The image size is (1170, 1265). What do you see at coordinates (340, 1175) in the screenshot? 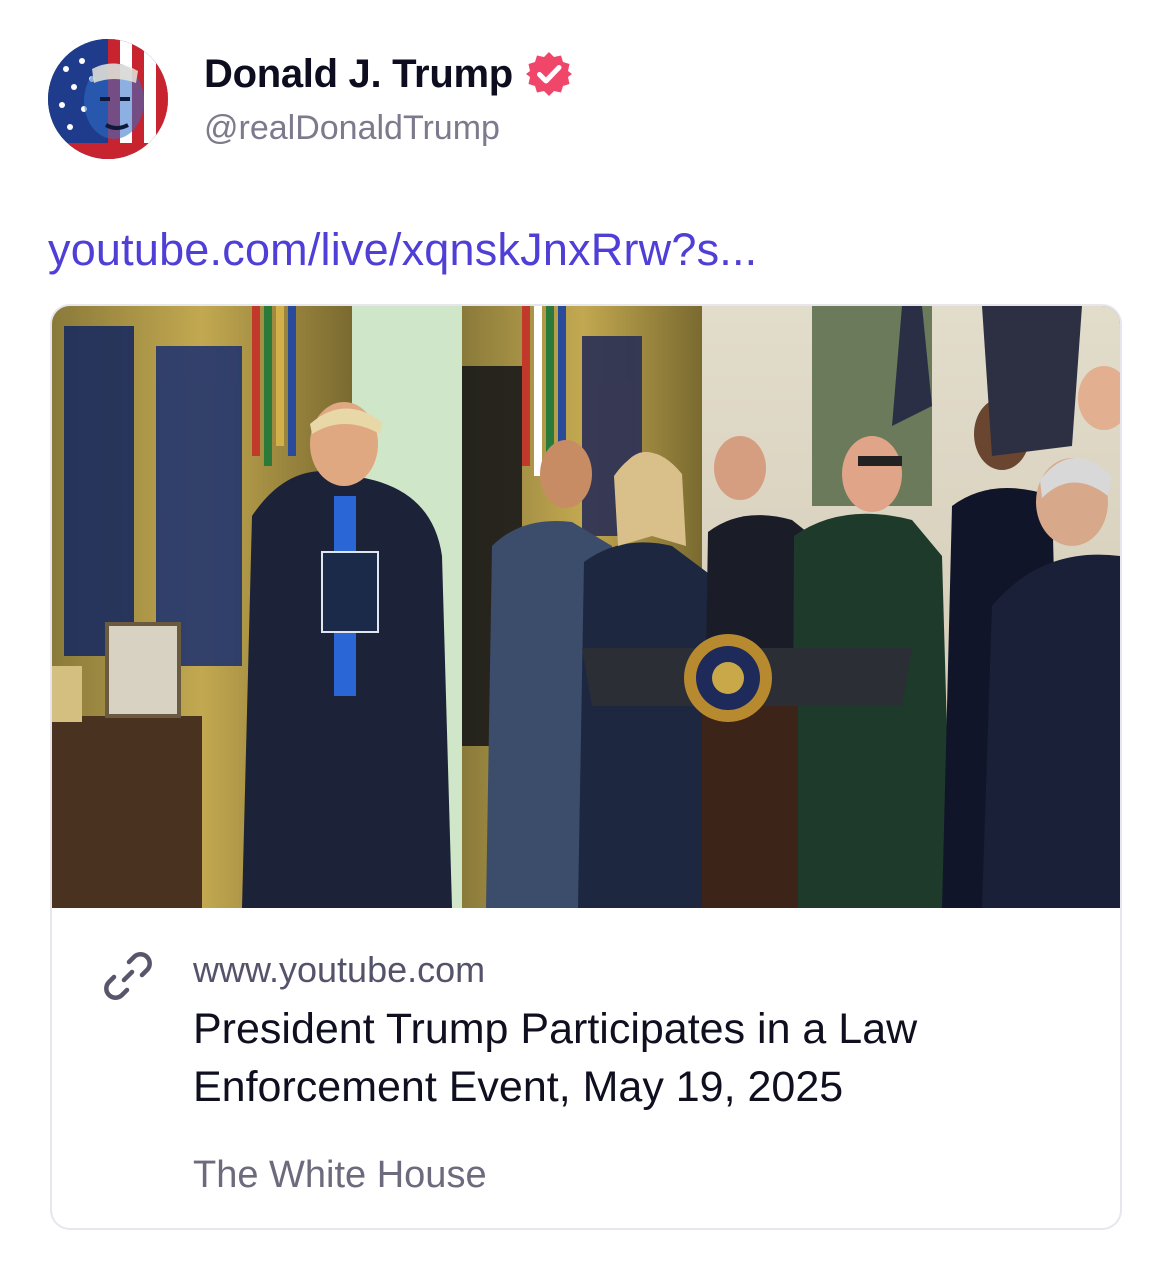
I see `link-card-source: The White House` at bounding box center [340, 1175].